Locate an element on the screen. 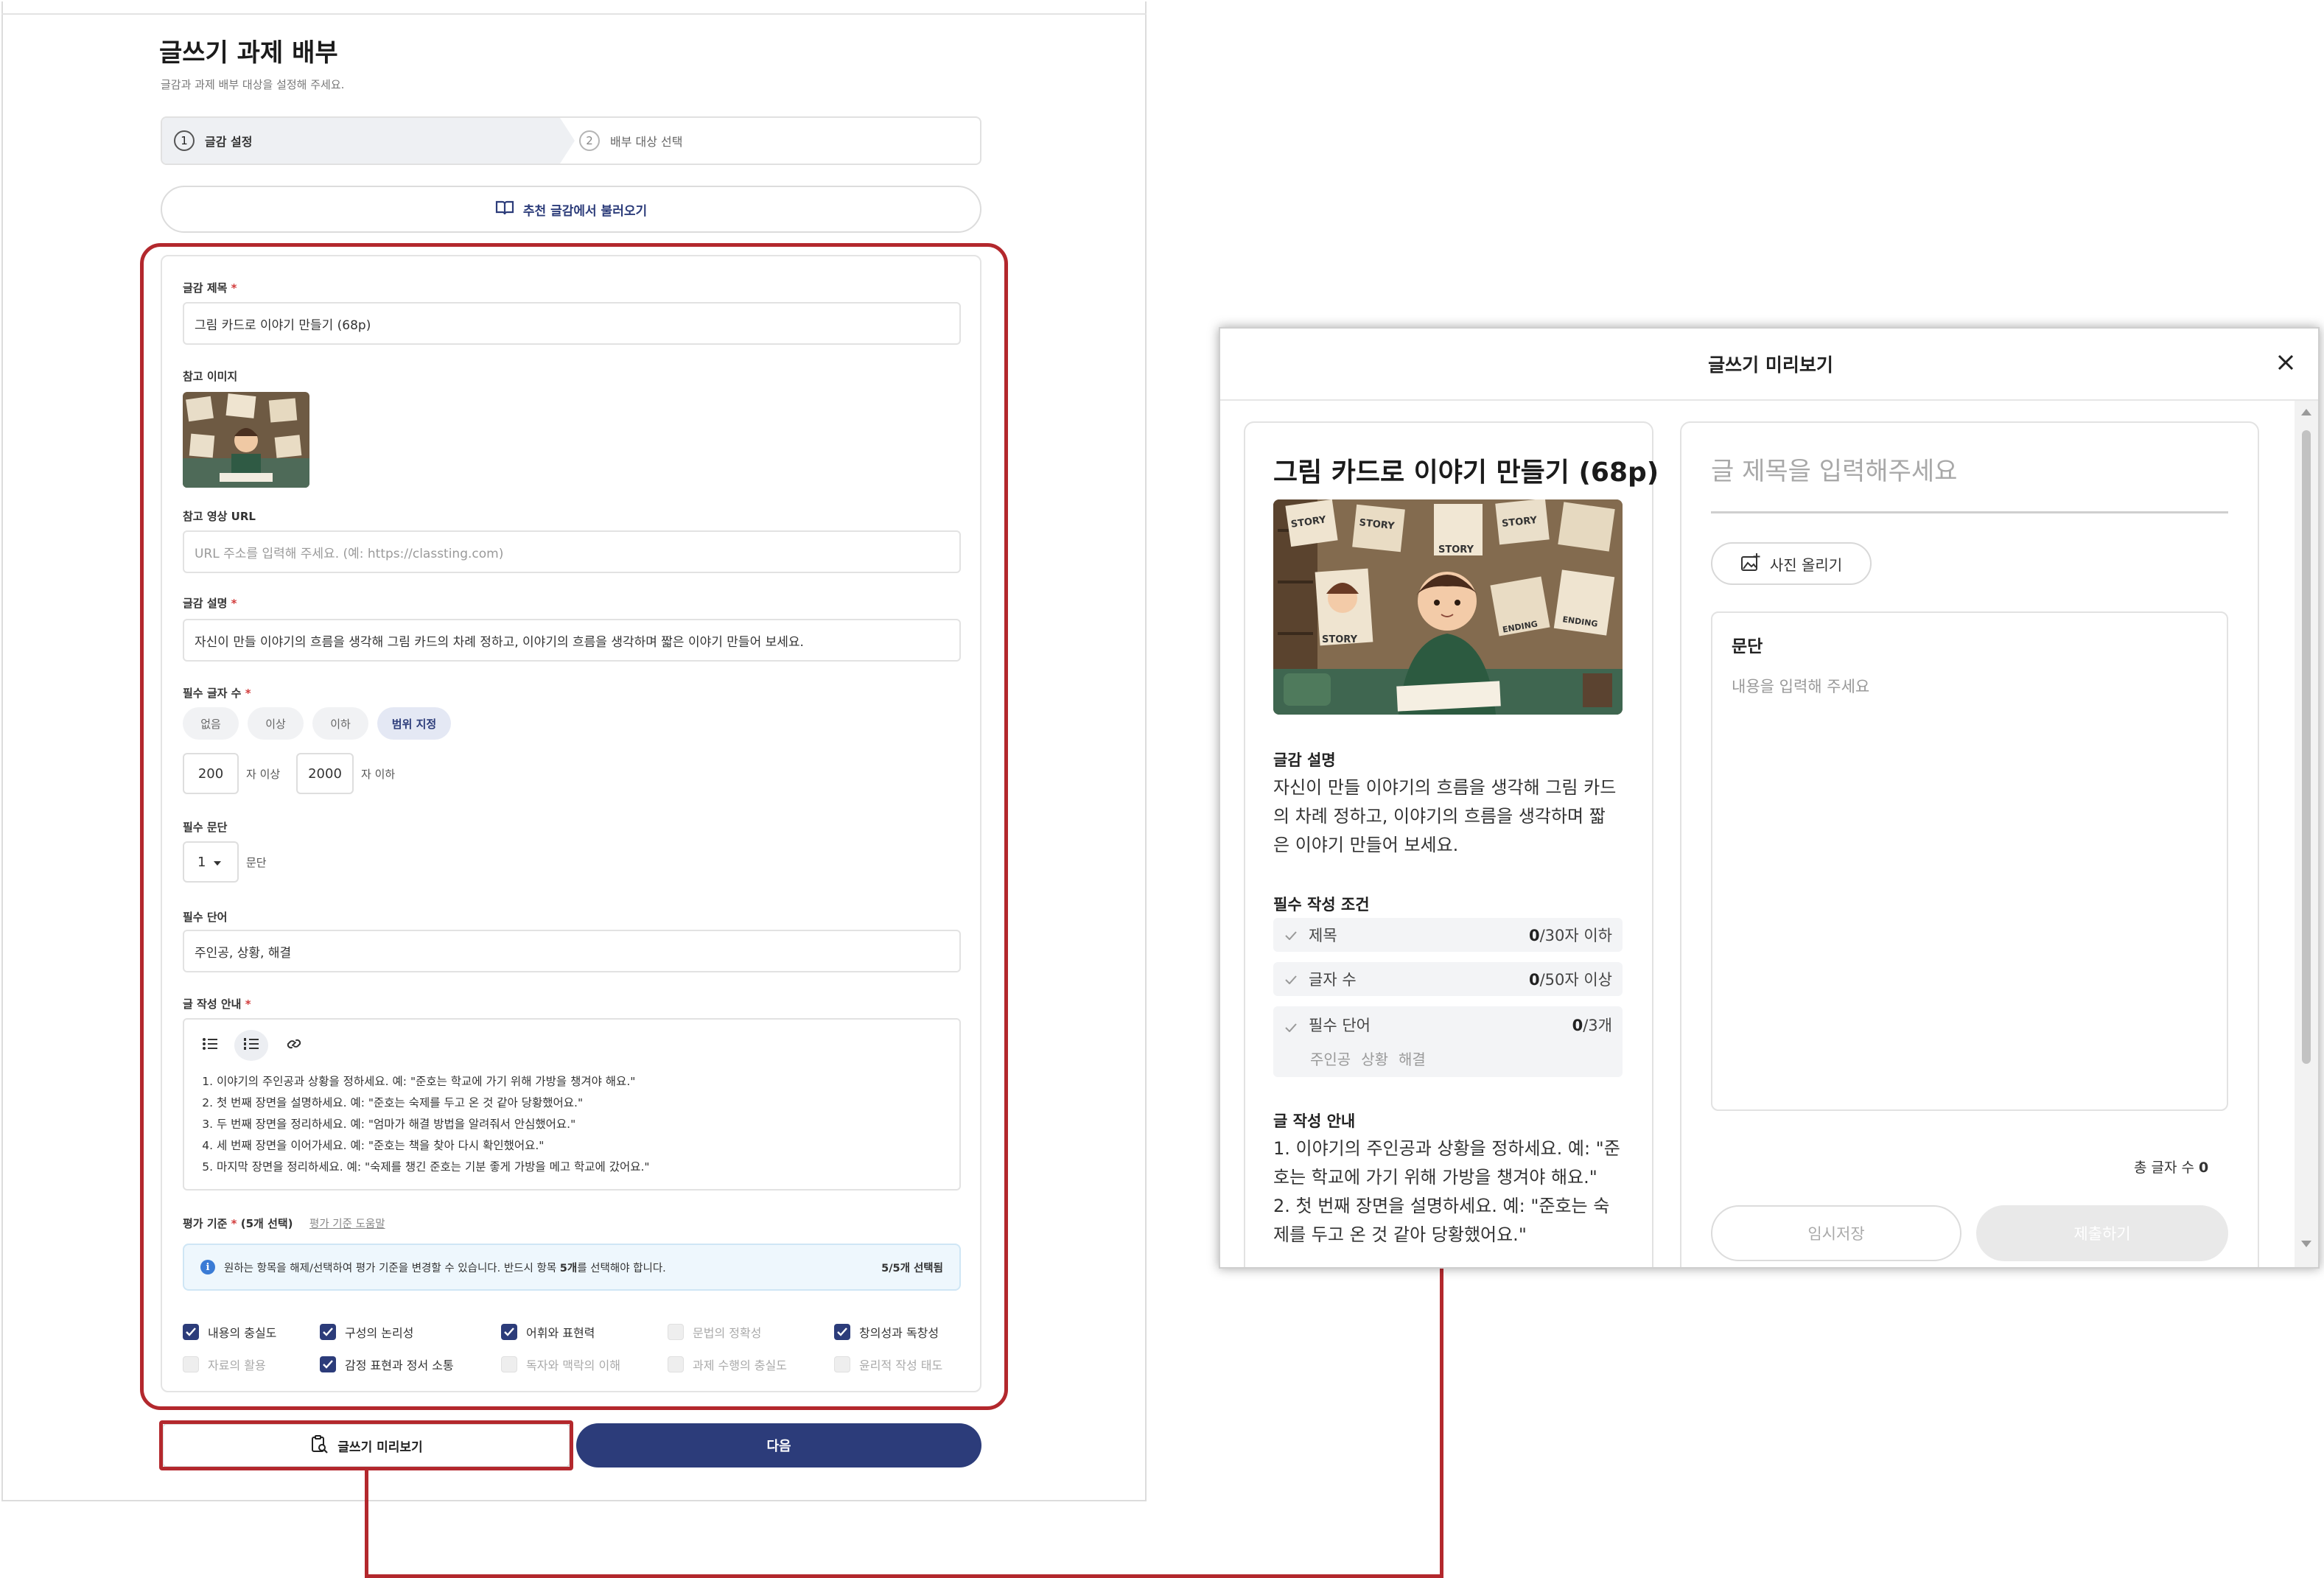 Image resolution: width=2324 pixels, height=1578 pixels. criteria-checkbox: 내용의 충실도 is located at coordinates (229, 1332).